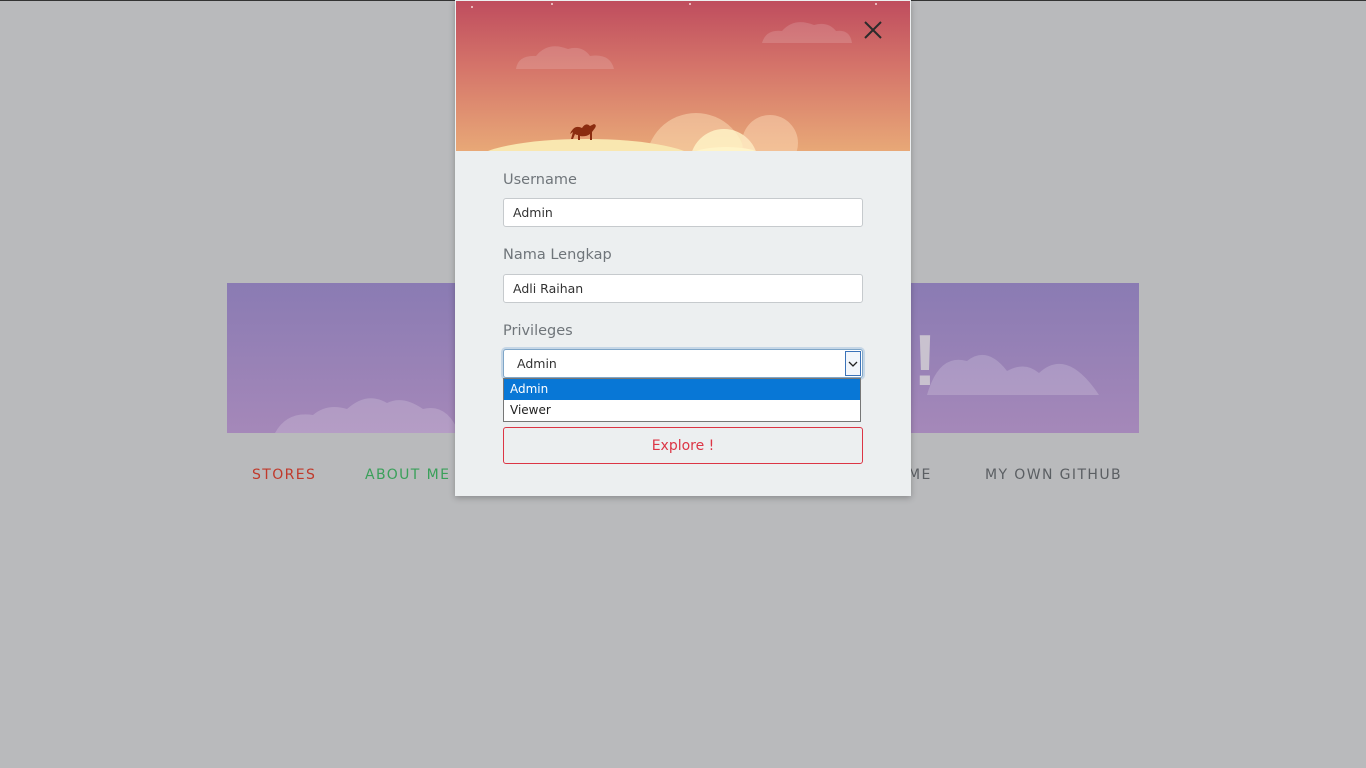 The image size is (1366, 768). What do you see at coordinates (557, 255) in the screenshot?
I see `full-name-label: Nama Lengkap` at bounding box center [557, 255].